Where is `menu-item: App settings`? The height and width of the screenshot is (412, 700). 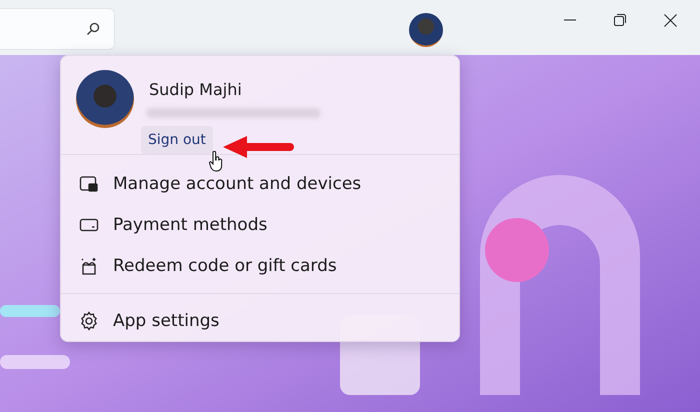 menu-item: App settings is located at coordinates (260, 320).